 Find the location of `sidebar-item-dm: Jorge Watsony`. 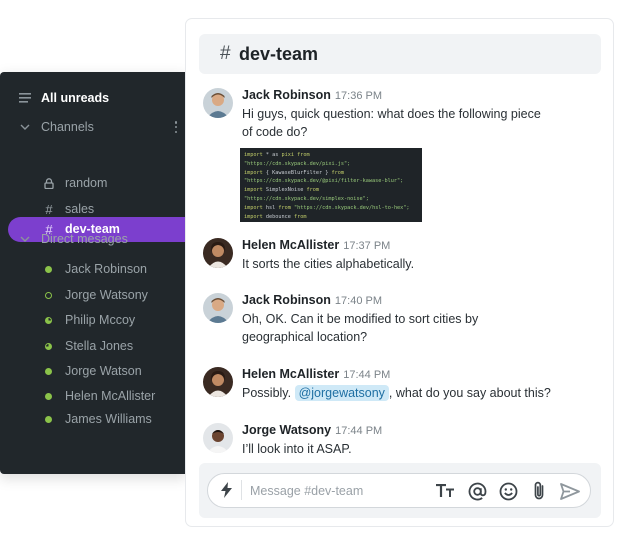

sidebar-item-dm: Jorge Watsony is located at coordinates (93, 295).